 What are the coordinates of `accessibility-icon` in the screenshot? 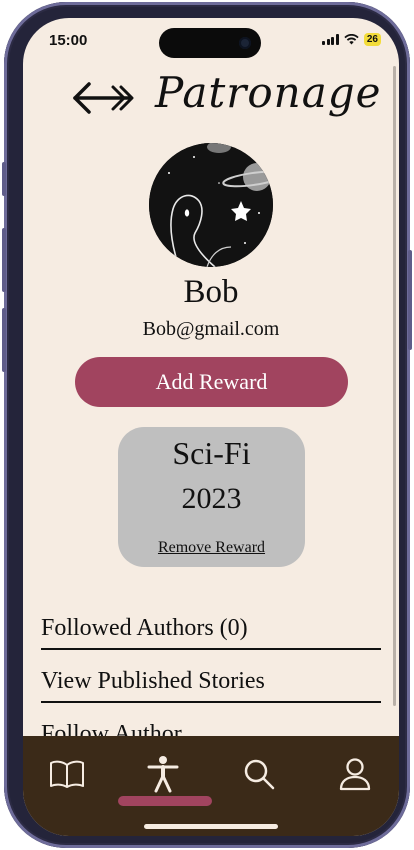 It's located at (163, 774).